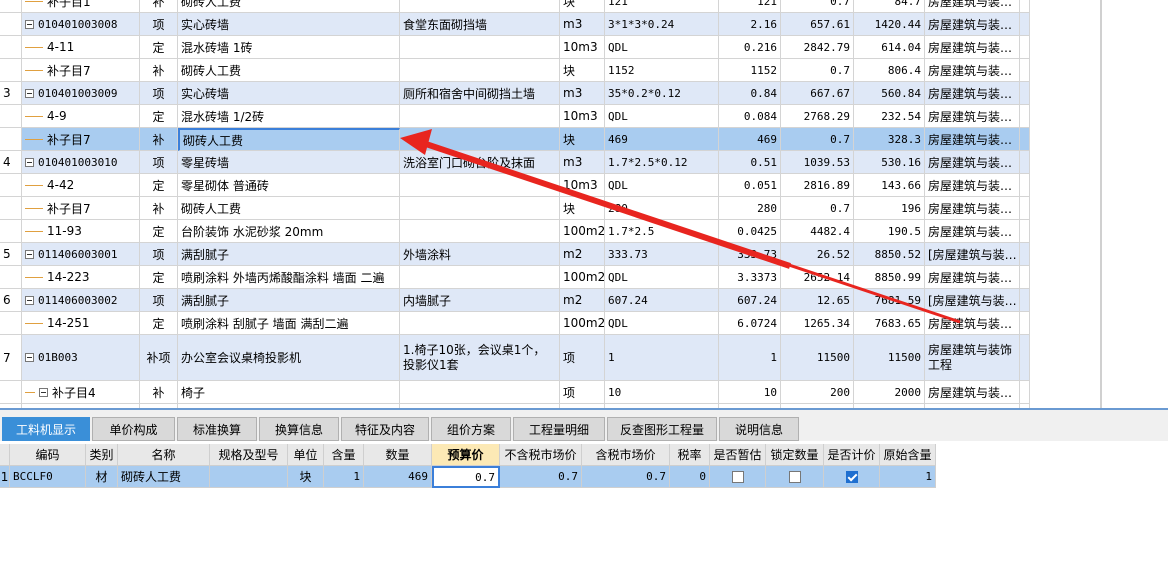  I want to click on cell-price: 200, so click(817, 392).